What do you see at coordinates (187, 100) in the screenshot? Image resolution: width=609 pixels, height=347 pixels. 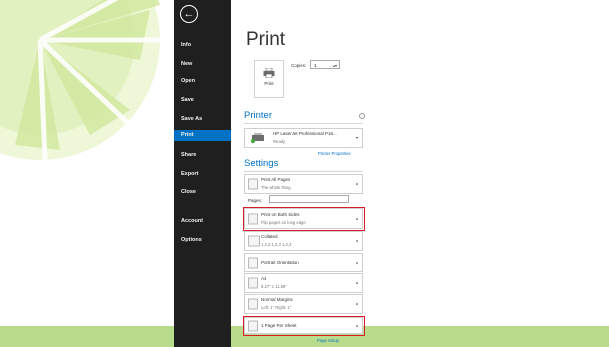 I see `nav-item-save: Save` at bounding box center [187, 100].